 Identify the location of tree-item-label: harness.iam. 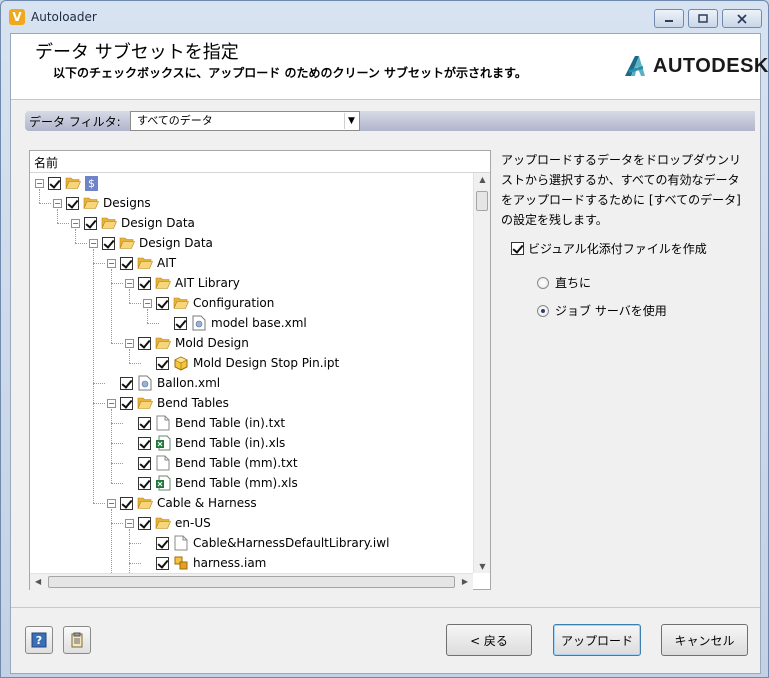
(230, 563).